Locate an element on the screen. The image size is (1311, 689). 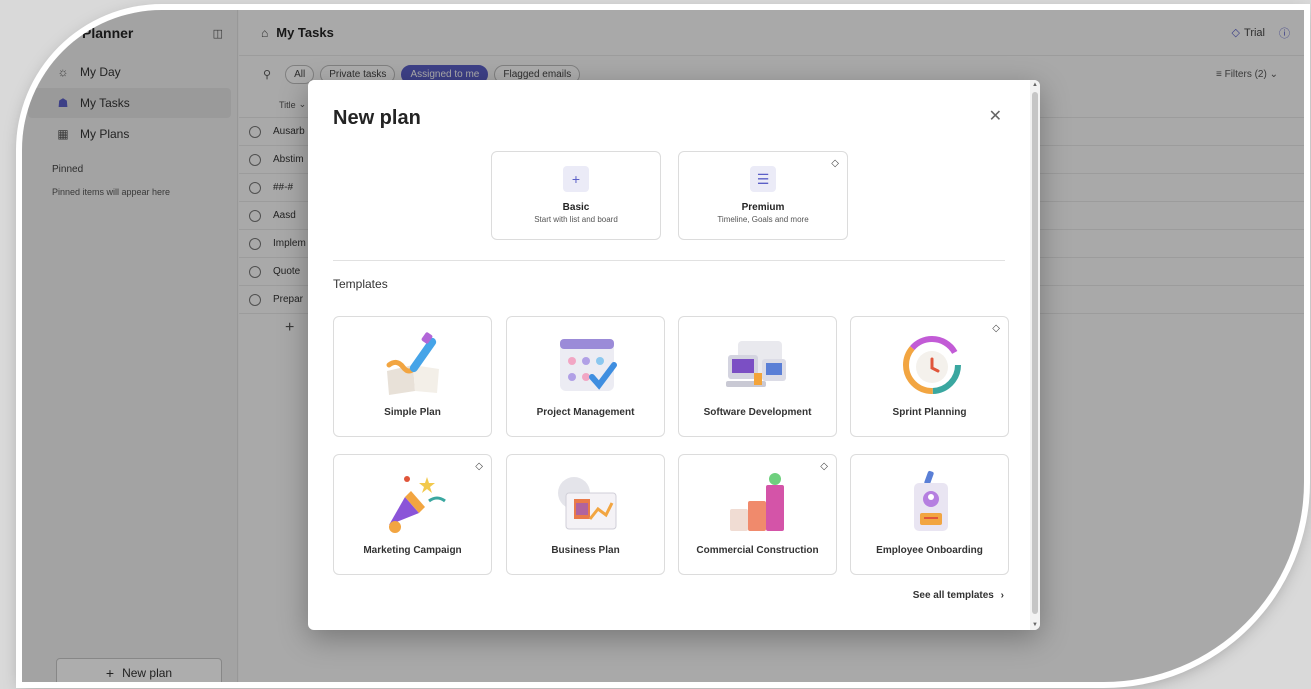
simple-plan-illustration is located at coordinates (412, 363).